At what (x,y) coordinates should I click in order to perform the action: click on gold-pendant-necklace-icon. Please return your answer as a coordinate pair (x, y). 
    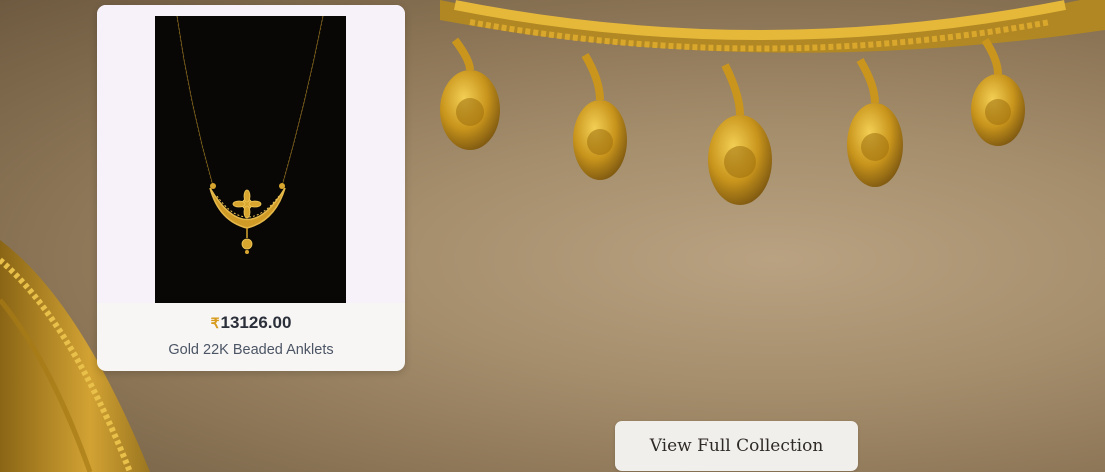
    Looking at the image, I should click on (250, 134).